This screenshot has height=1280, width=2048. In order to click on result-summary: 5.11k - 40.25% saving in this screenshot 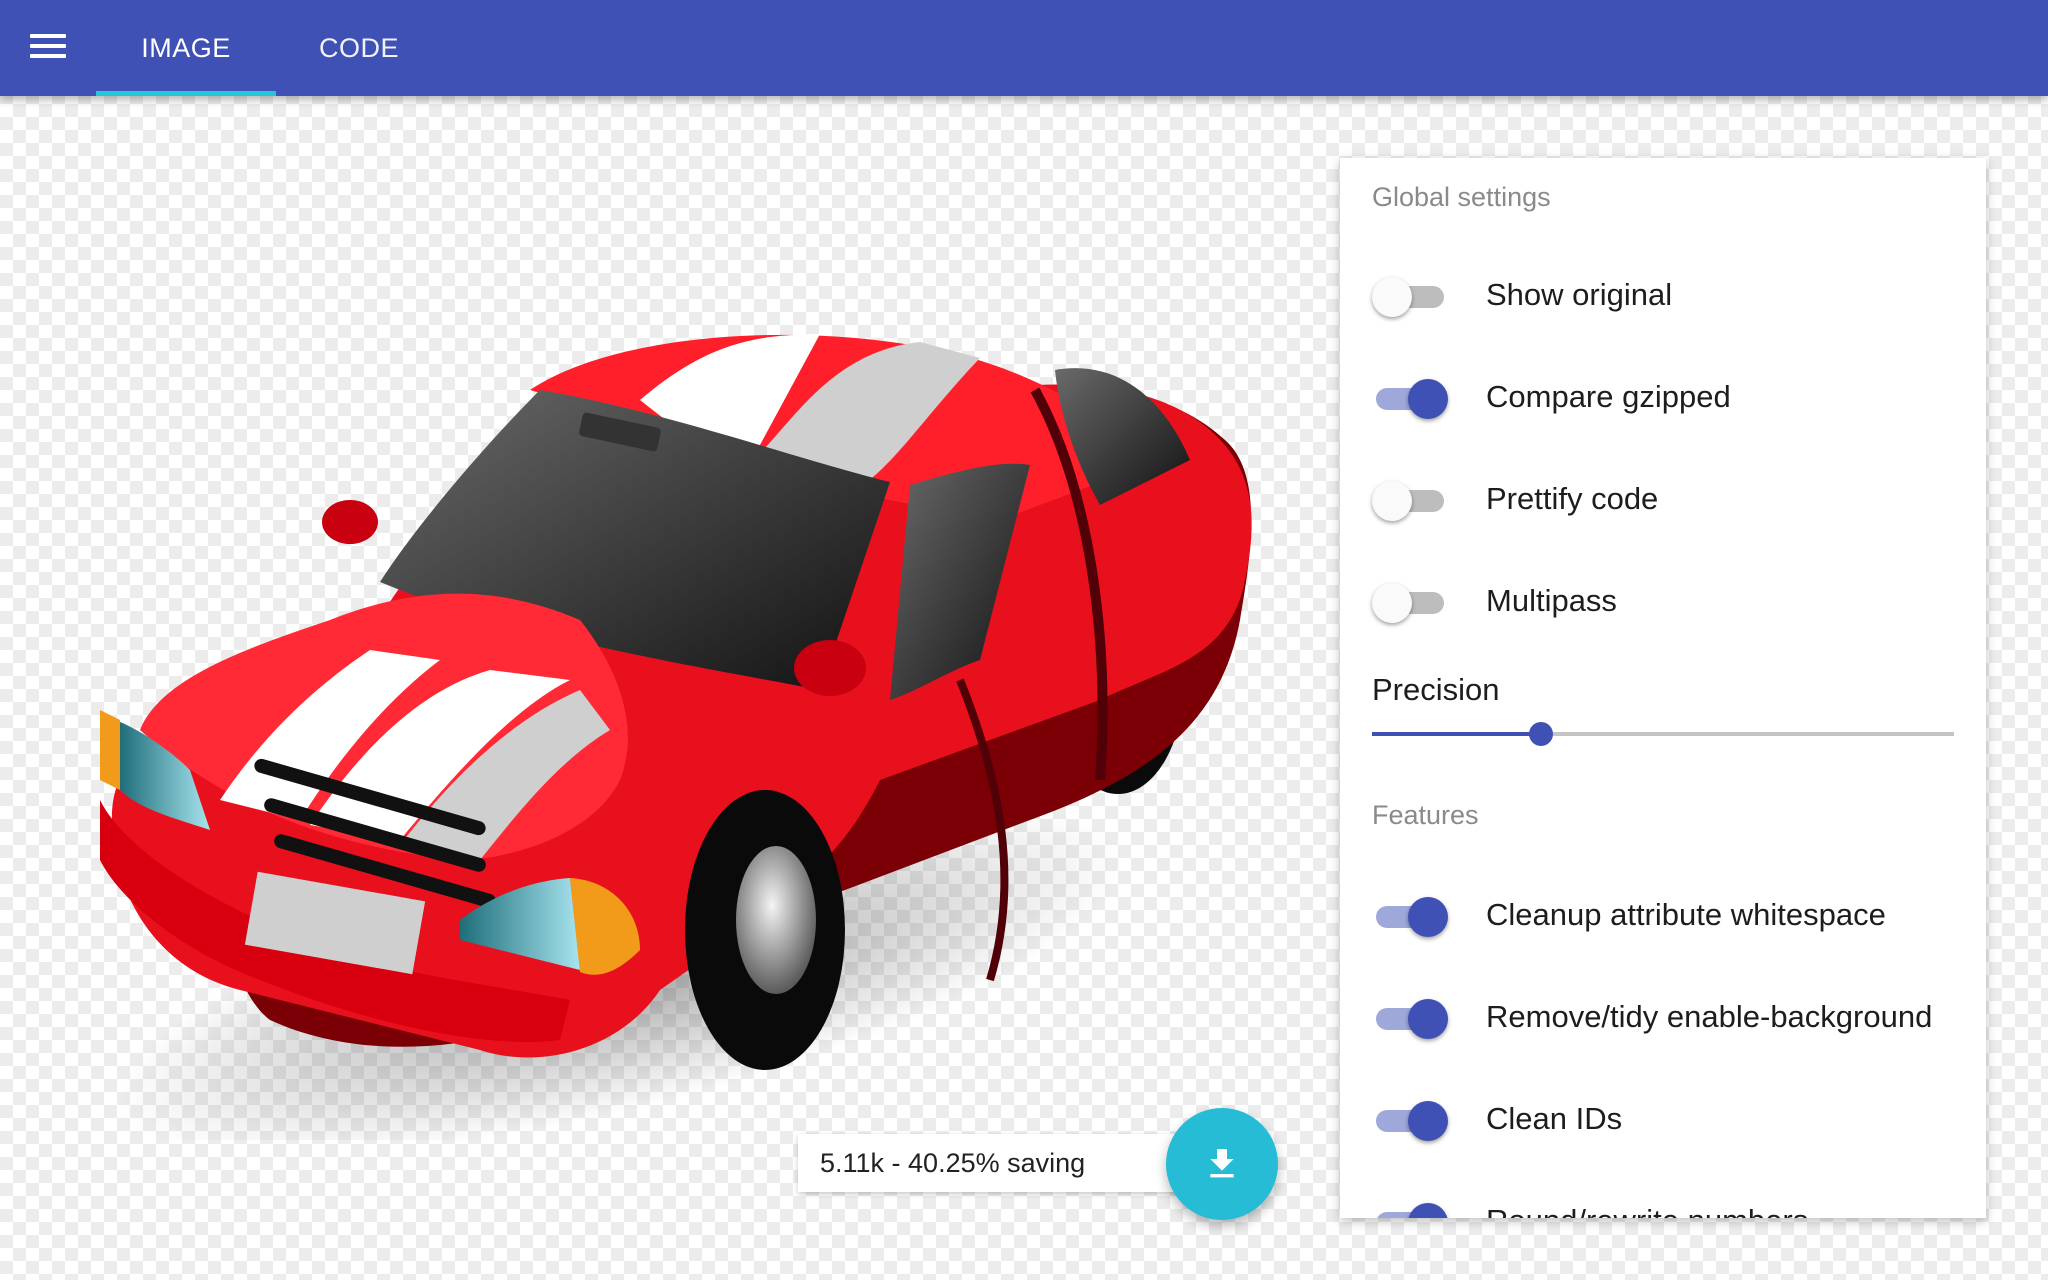, I will do `click(998, 1163)`.